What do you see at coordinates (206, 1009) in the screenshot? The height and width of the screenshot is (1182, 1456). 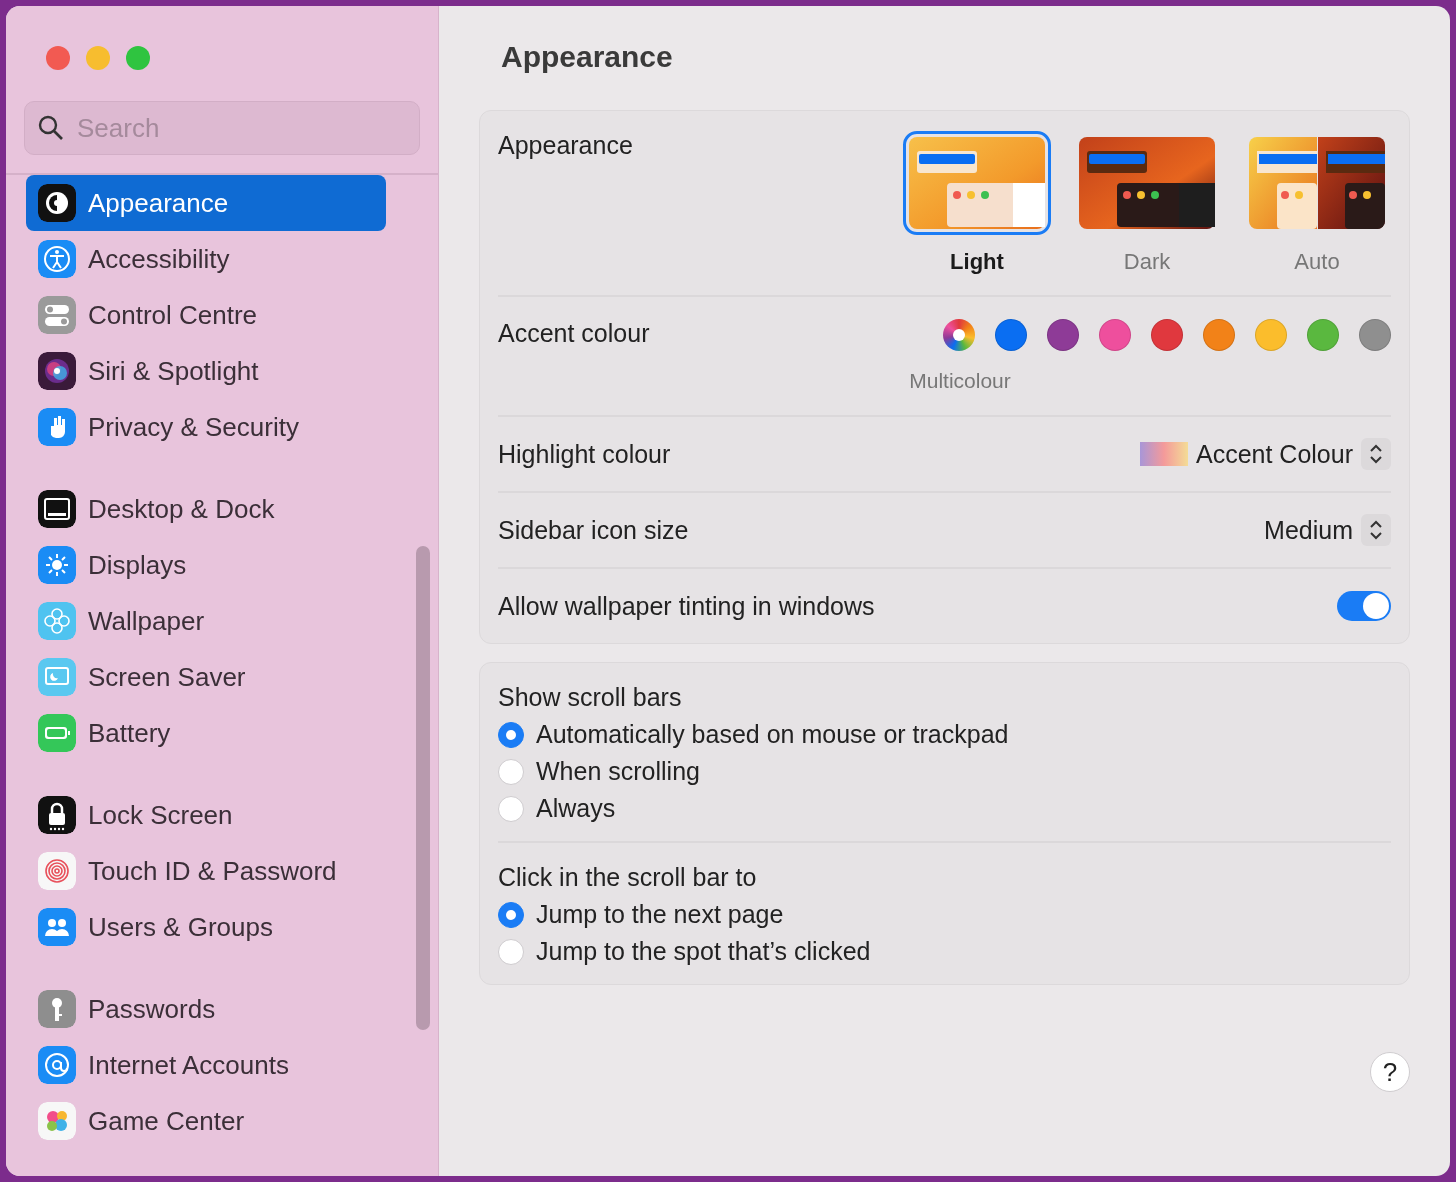 I see `sidebar-item: Passwords` at bounding box center [206, 1009].